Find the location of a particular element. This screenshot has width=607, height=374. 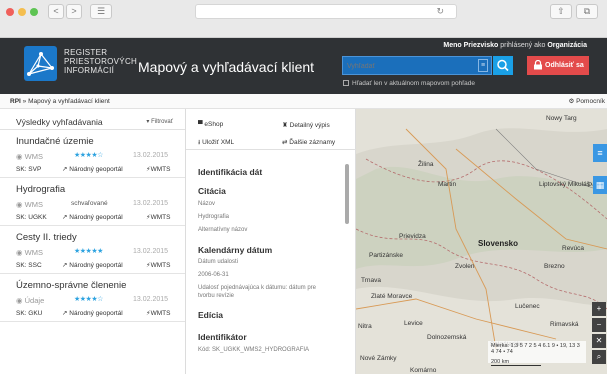

expand-icon: ✕ is located at coordinates (599, 340).